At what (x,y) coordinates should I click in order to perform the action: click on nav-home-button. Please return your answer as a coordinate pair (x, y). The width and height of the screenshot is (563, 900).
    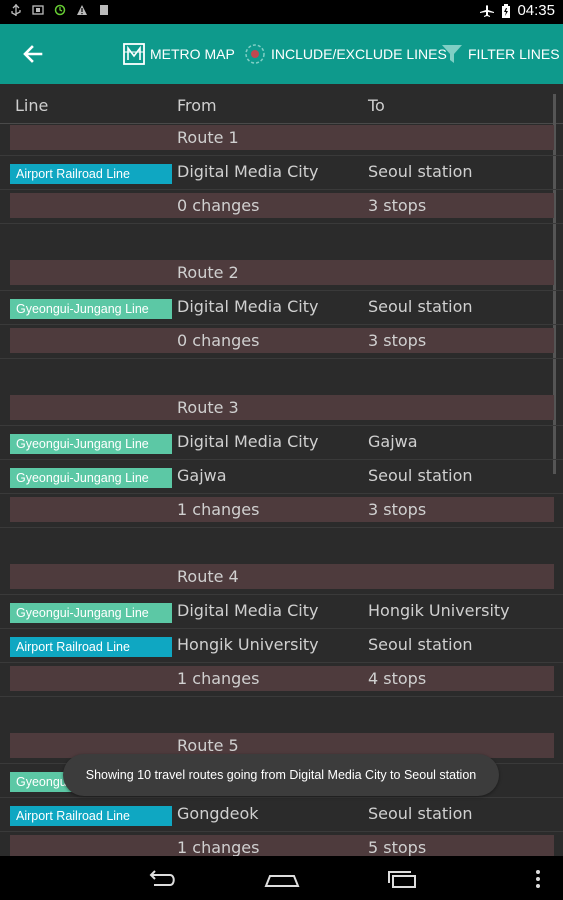
    Looking at the image, I should click on (282, 879).